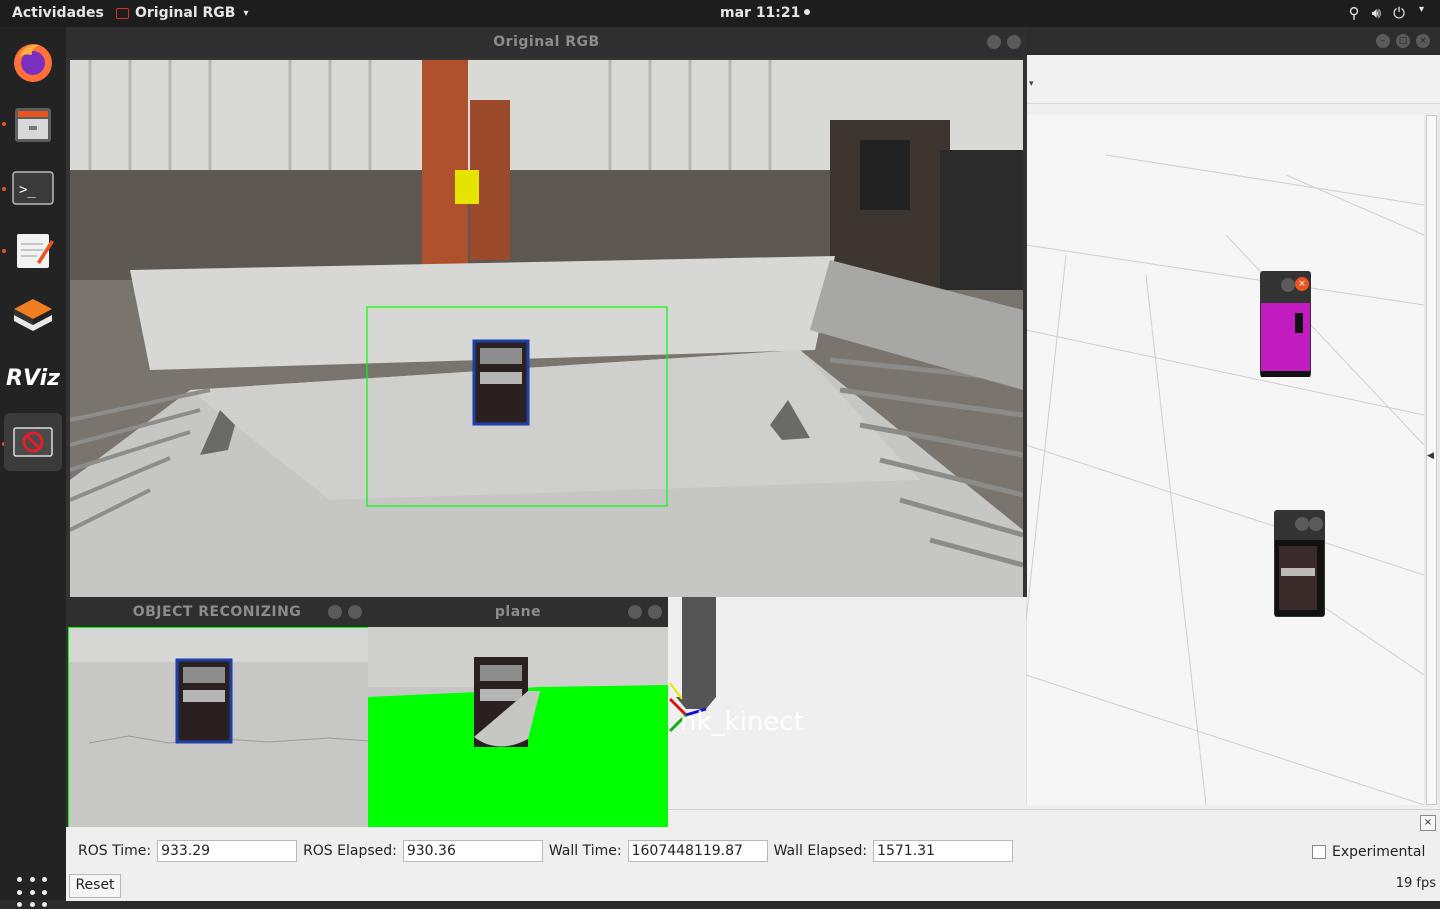  Describe the element at coordinates (1319, 852) in the screenshot. I see `checkbox-box` at that location.